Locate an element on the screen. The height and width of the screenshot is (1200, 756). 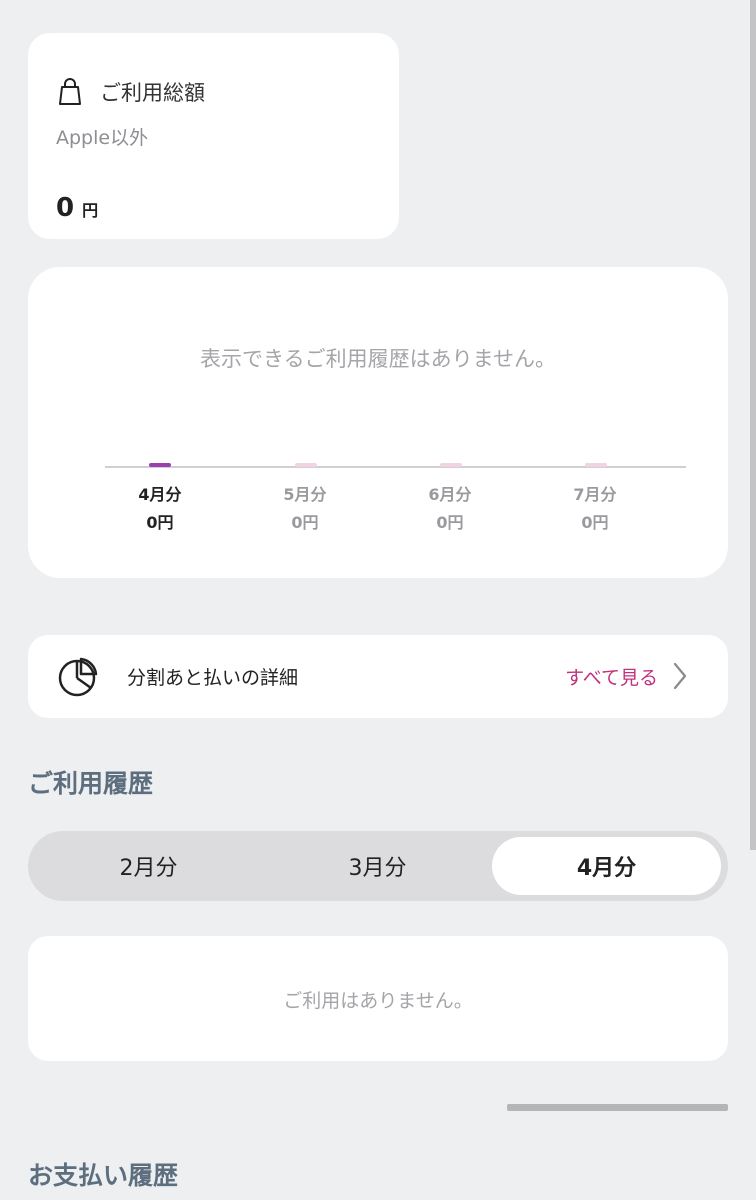
usage-history-empty-message: ご利用はありません。 is located at coordinates (378, 1001).